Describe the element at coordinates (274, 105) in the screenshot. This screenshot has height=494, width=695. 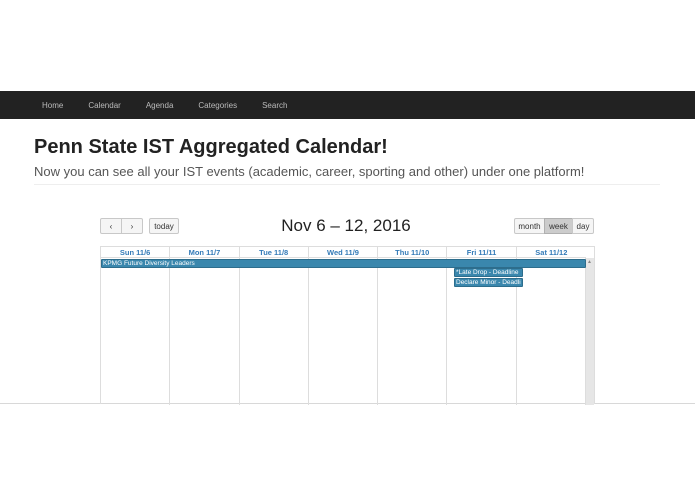
I see `nav-search-link: Search` at that location.